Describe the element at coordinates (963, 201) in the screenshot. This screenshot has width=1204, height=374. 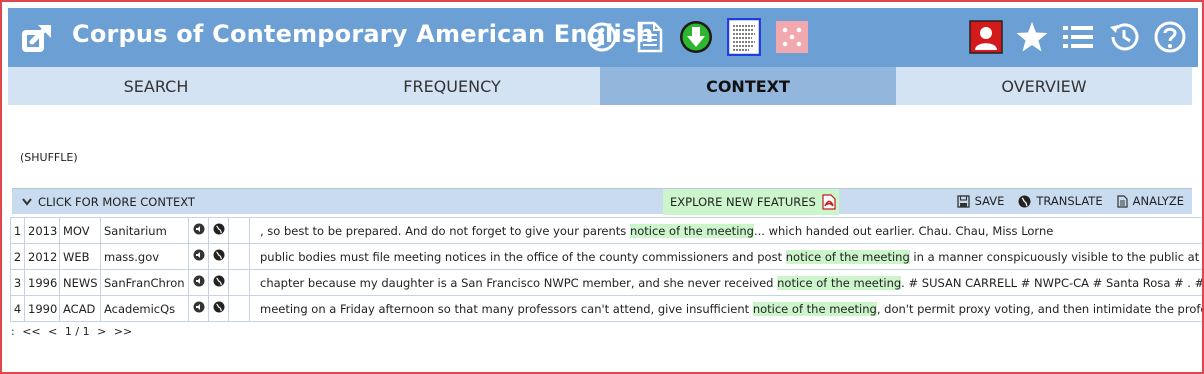
I see `save-icon` at that location.